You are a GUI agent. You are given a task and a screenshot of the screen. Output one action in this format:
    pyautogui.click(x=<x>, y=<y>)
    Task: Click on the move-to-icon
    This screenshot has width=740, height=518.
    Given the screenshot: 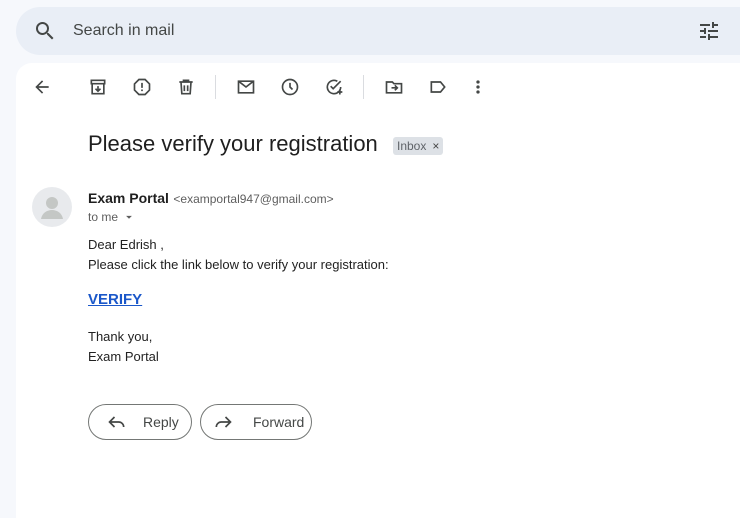 What is the action you would take?
    pyautogui.click(x=394, y=87)
    